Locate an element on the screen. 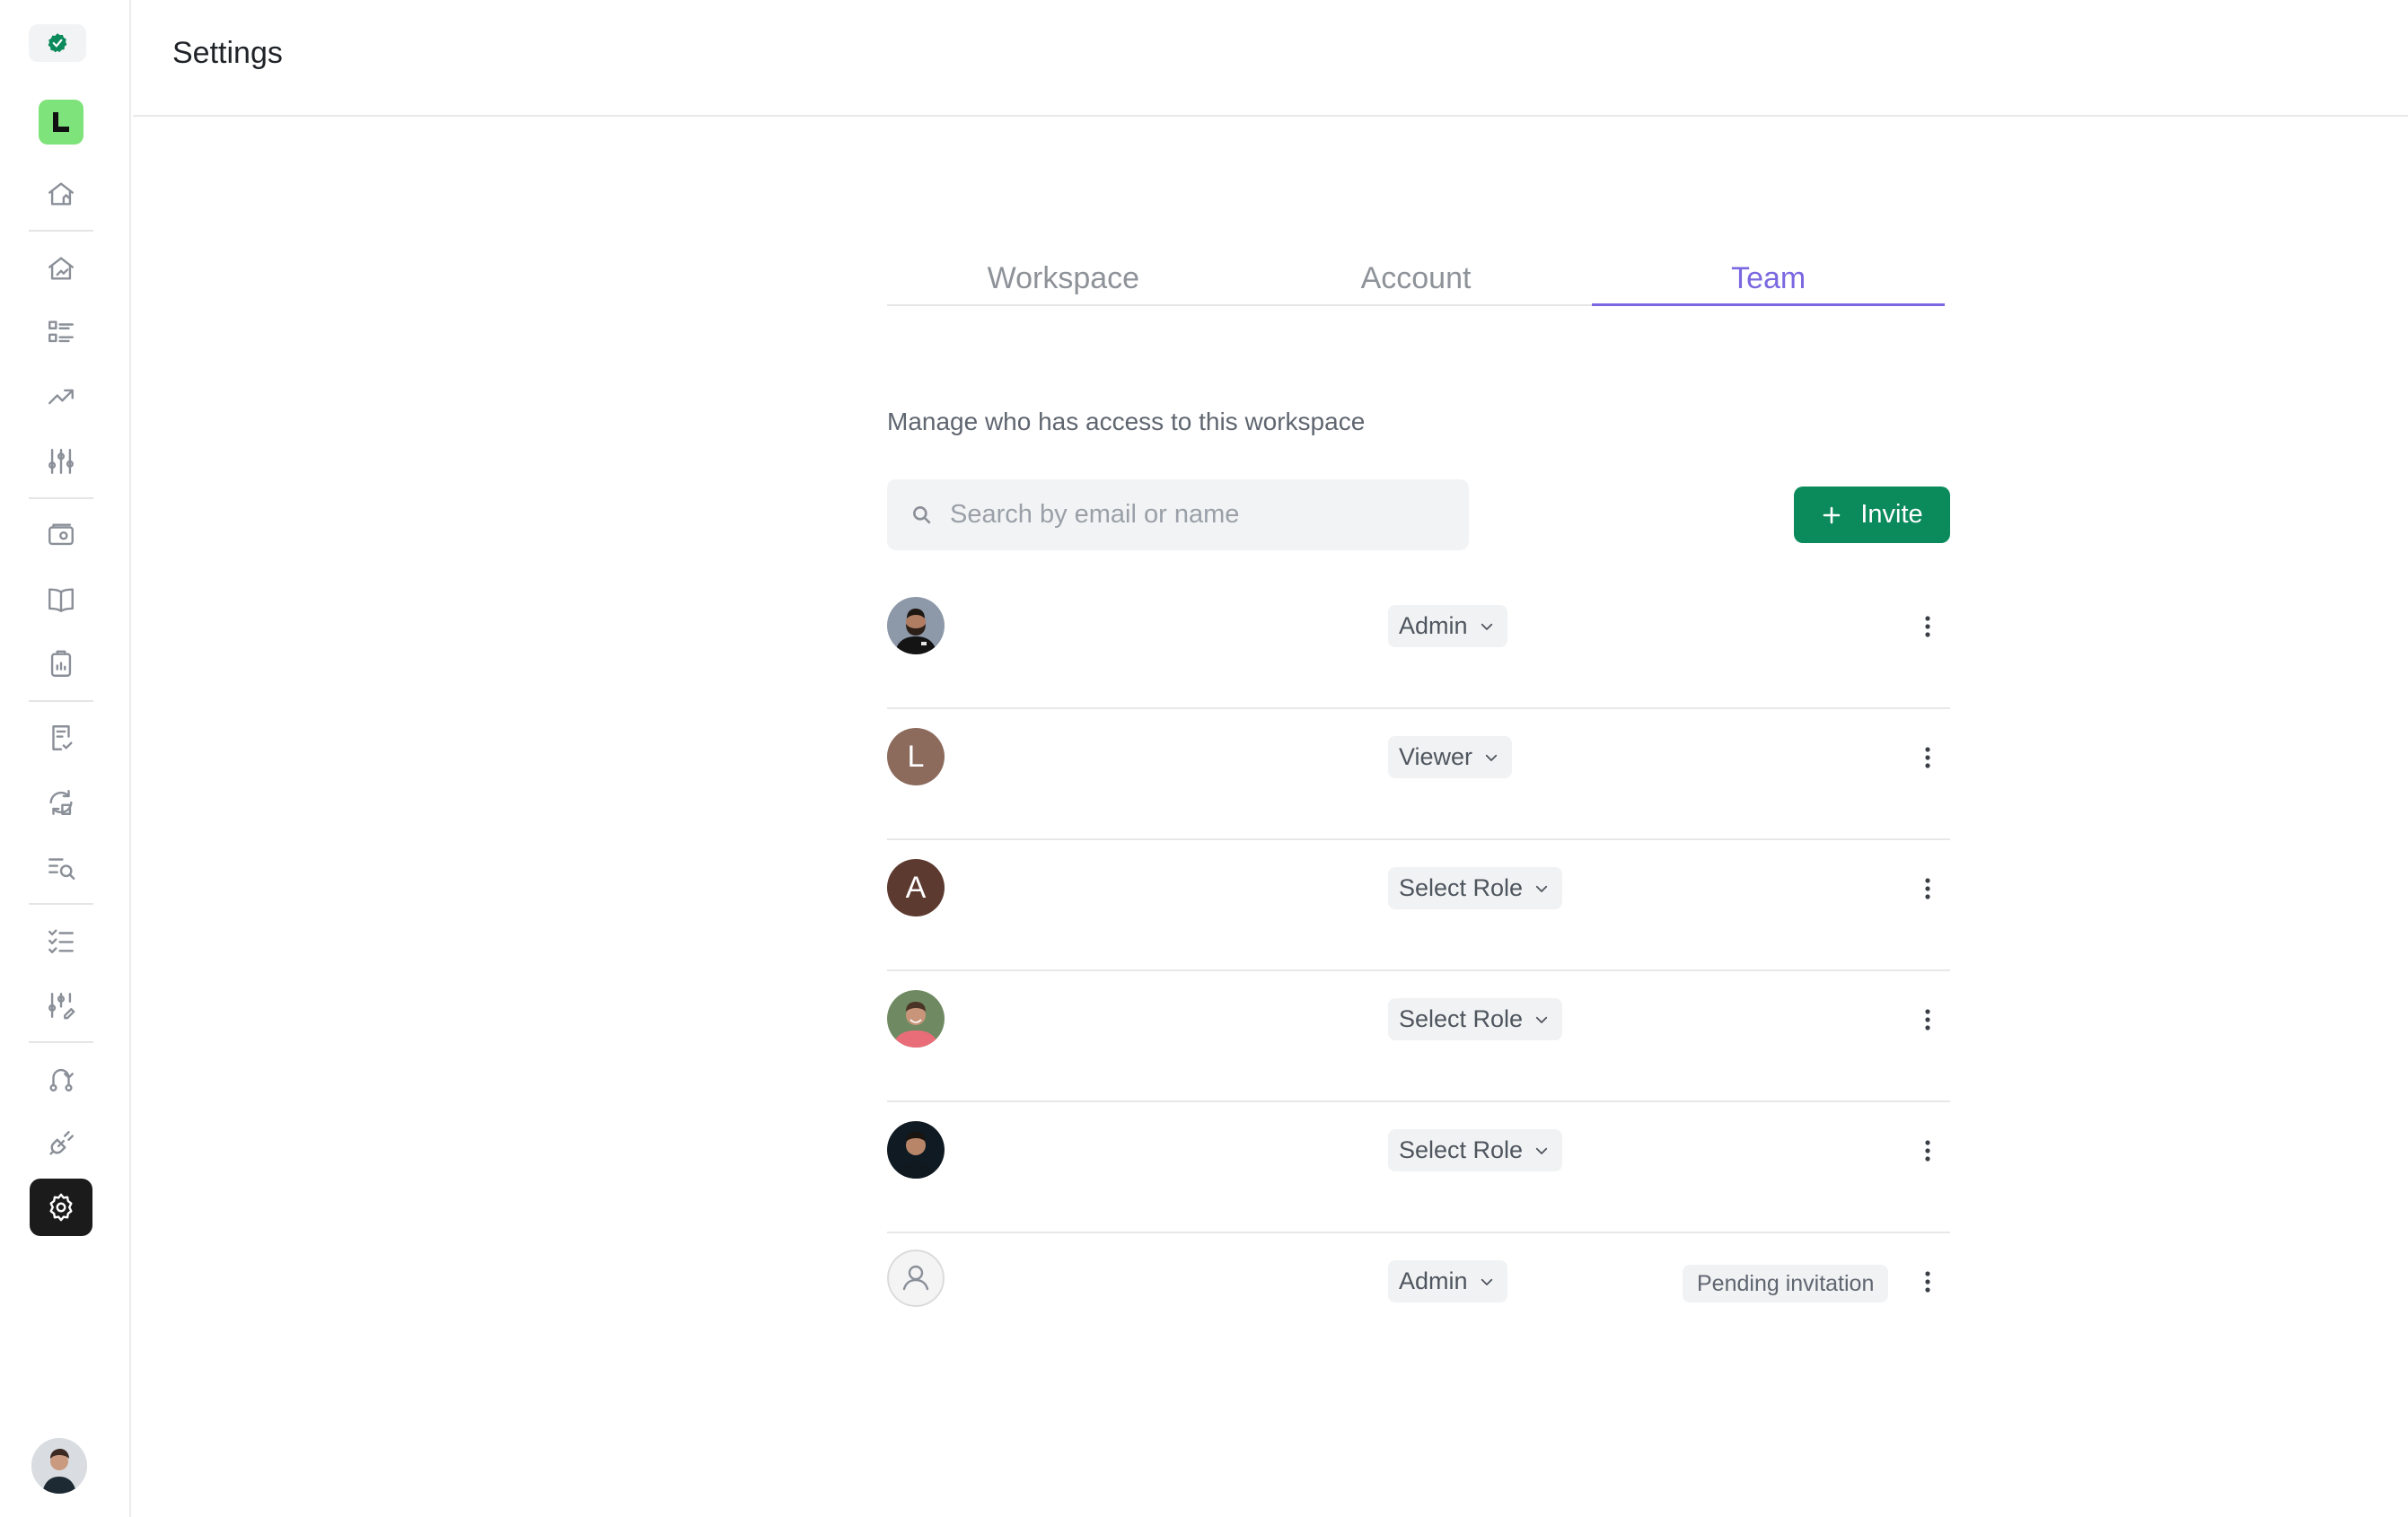  sliders-edit-icon is located at coordinates (61, 1006).